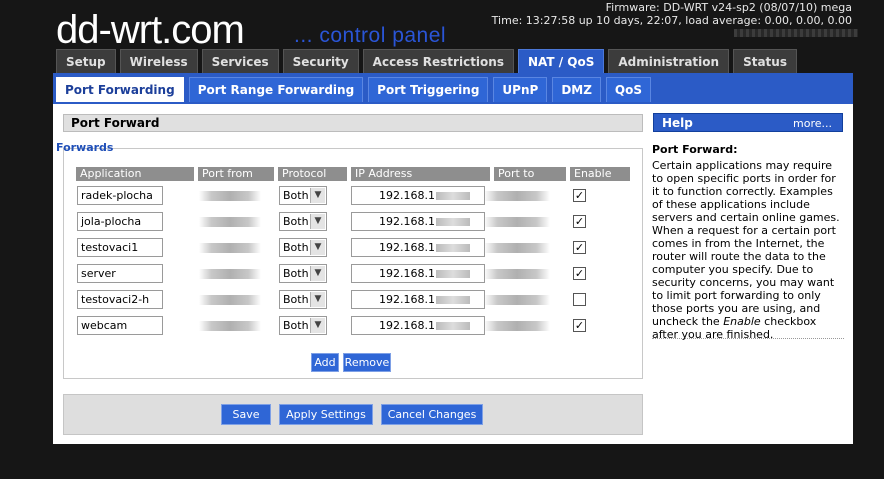  I want to click on redacted-bar, so click(796, 33).